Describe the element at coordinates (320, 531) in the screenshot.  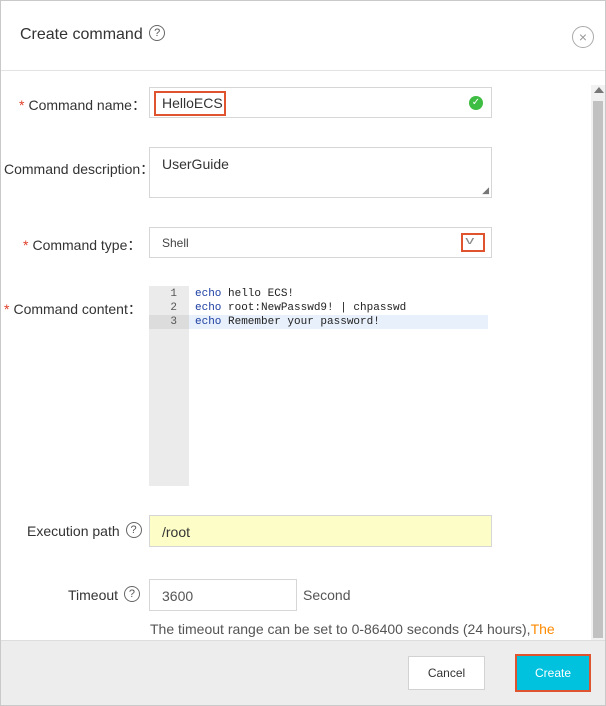
I see `execution-path-input: /root` at that location.